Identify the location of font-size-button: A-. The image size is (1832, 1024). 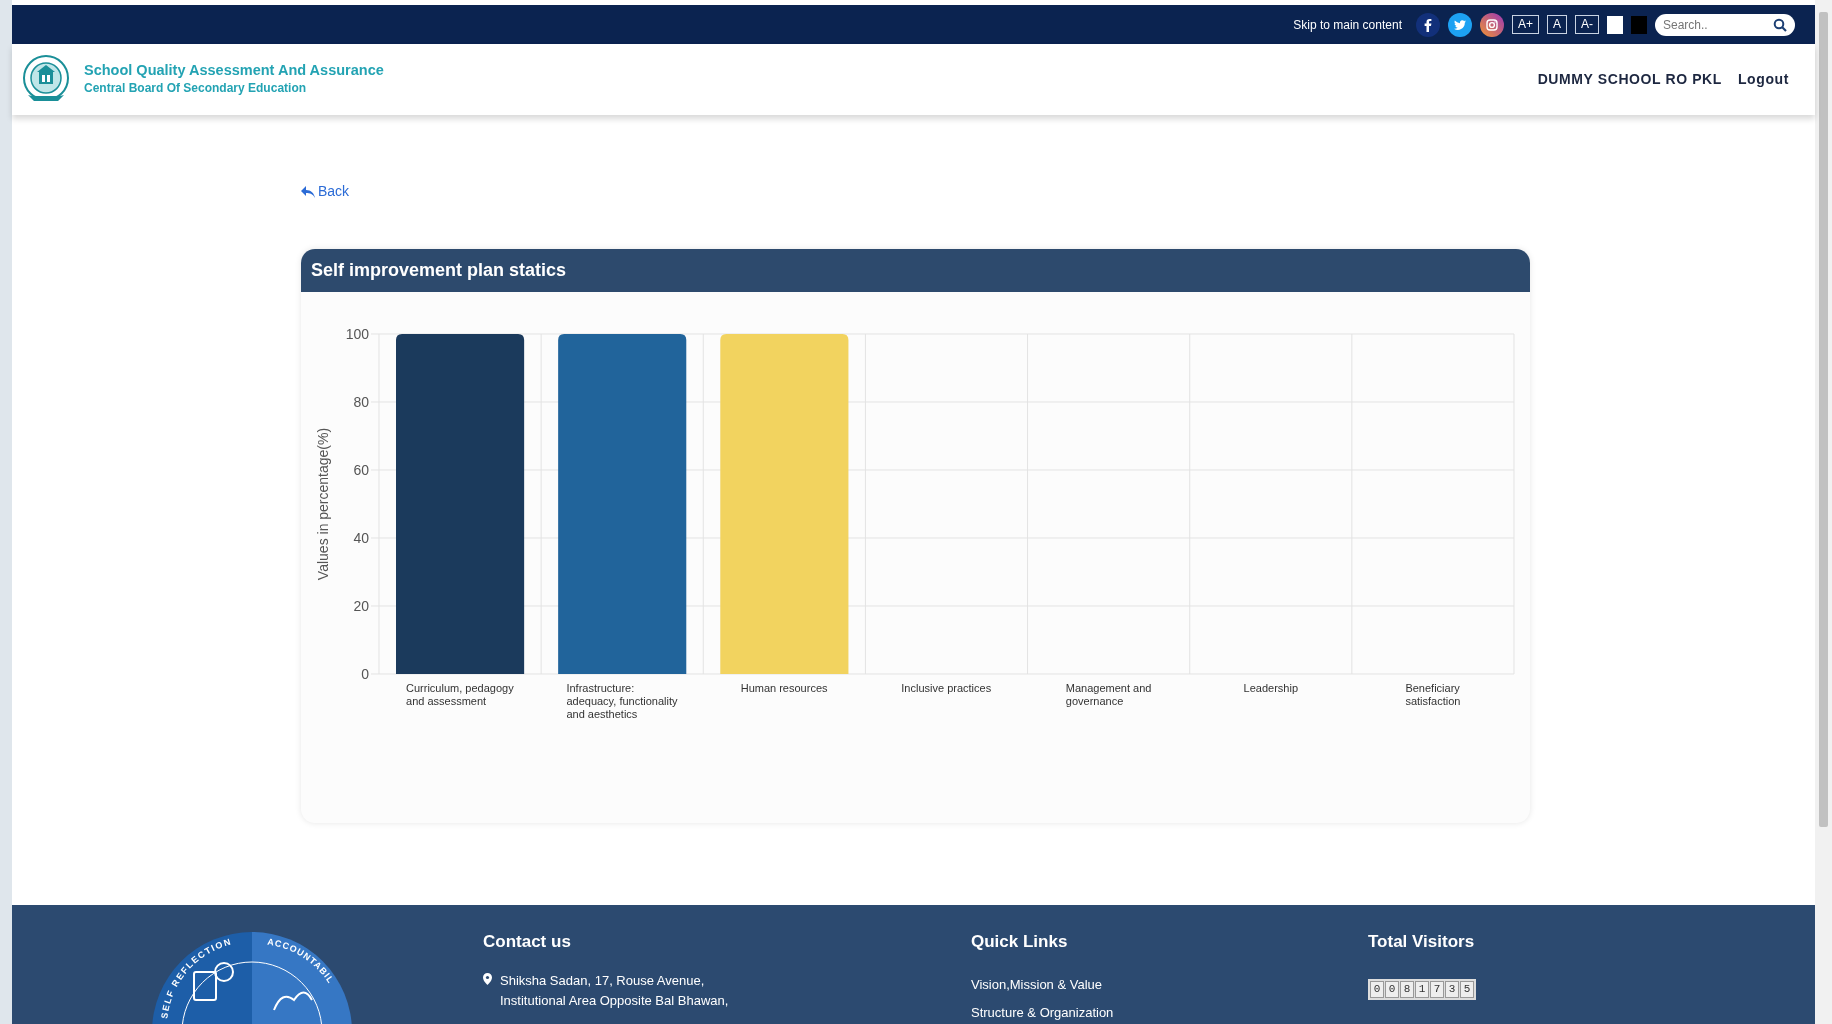
(1587, 24).